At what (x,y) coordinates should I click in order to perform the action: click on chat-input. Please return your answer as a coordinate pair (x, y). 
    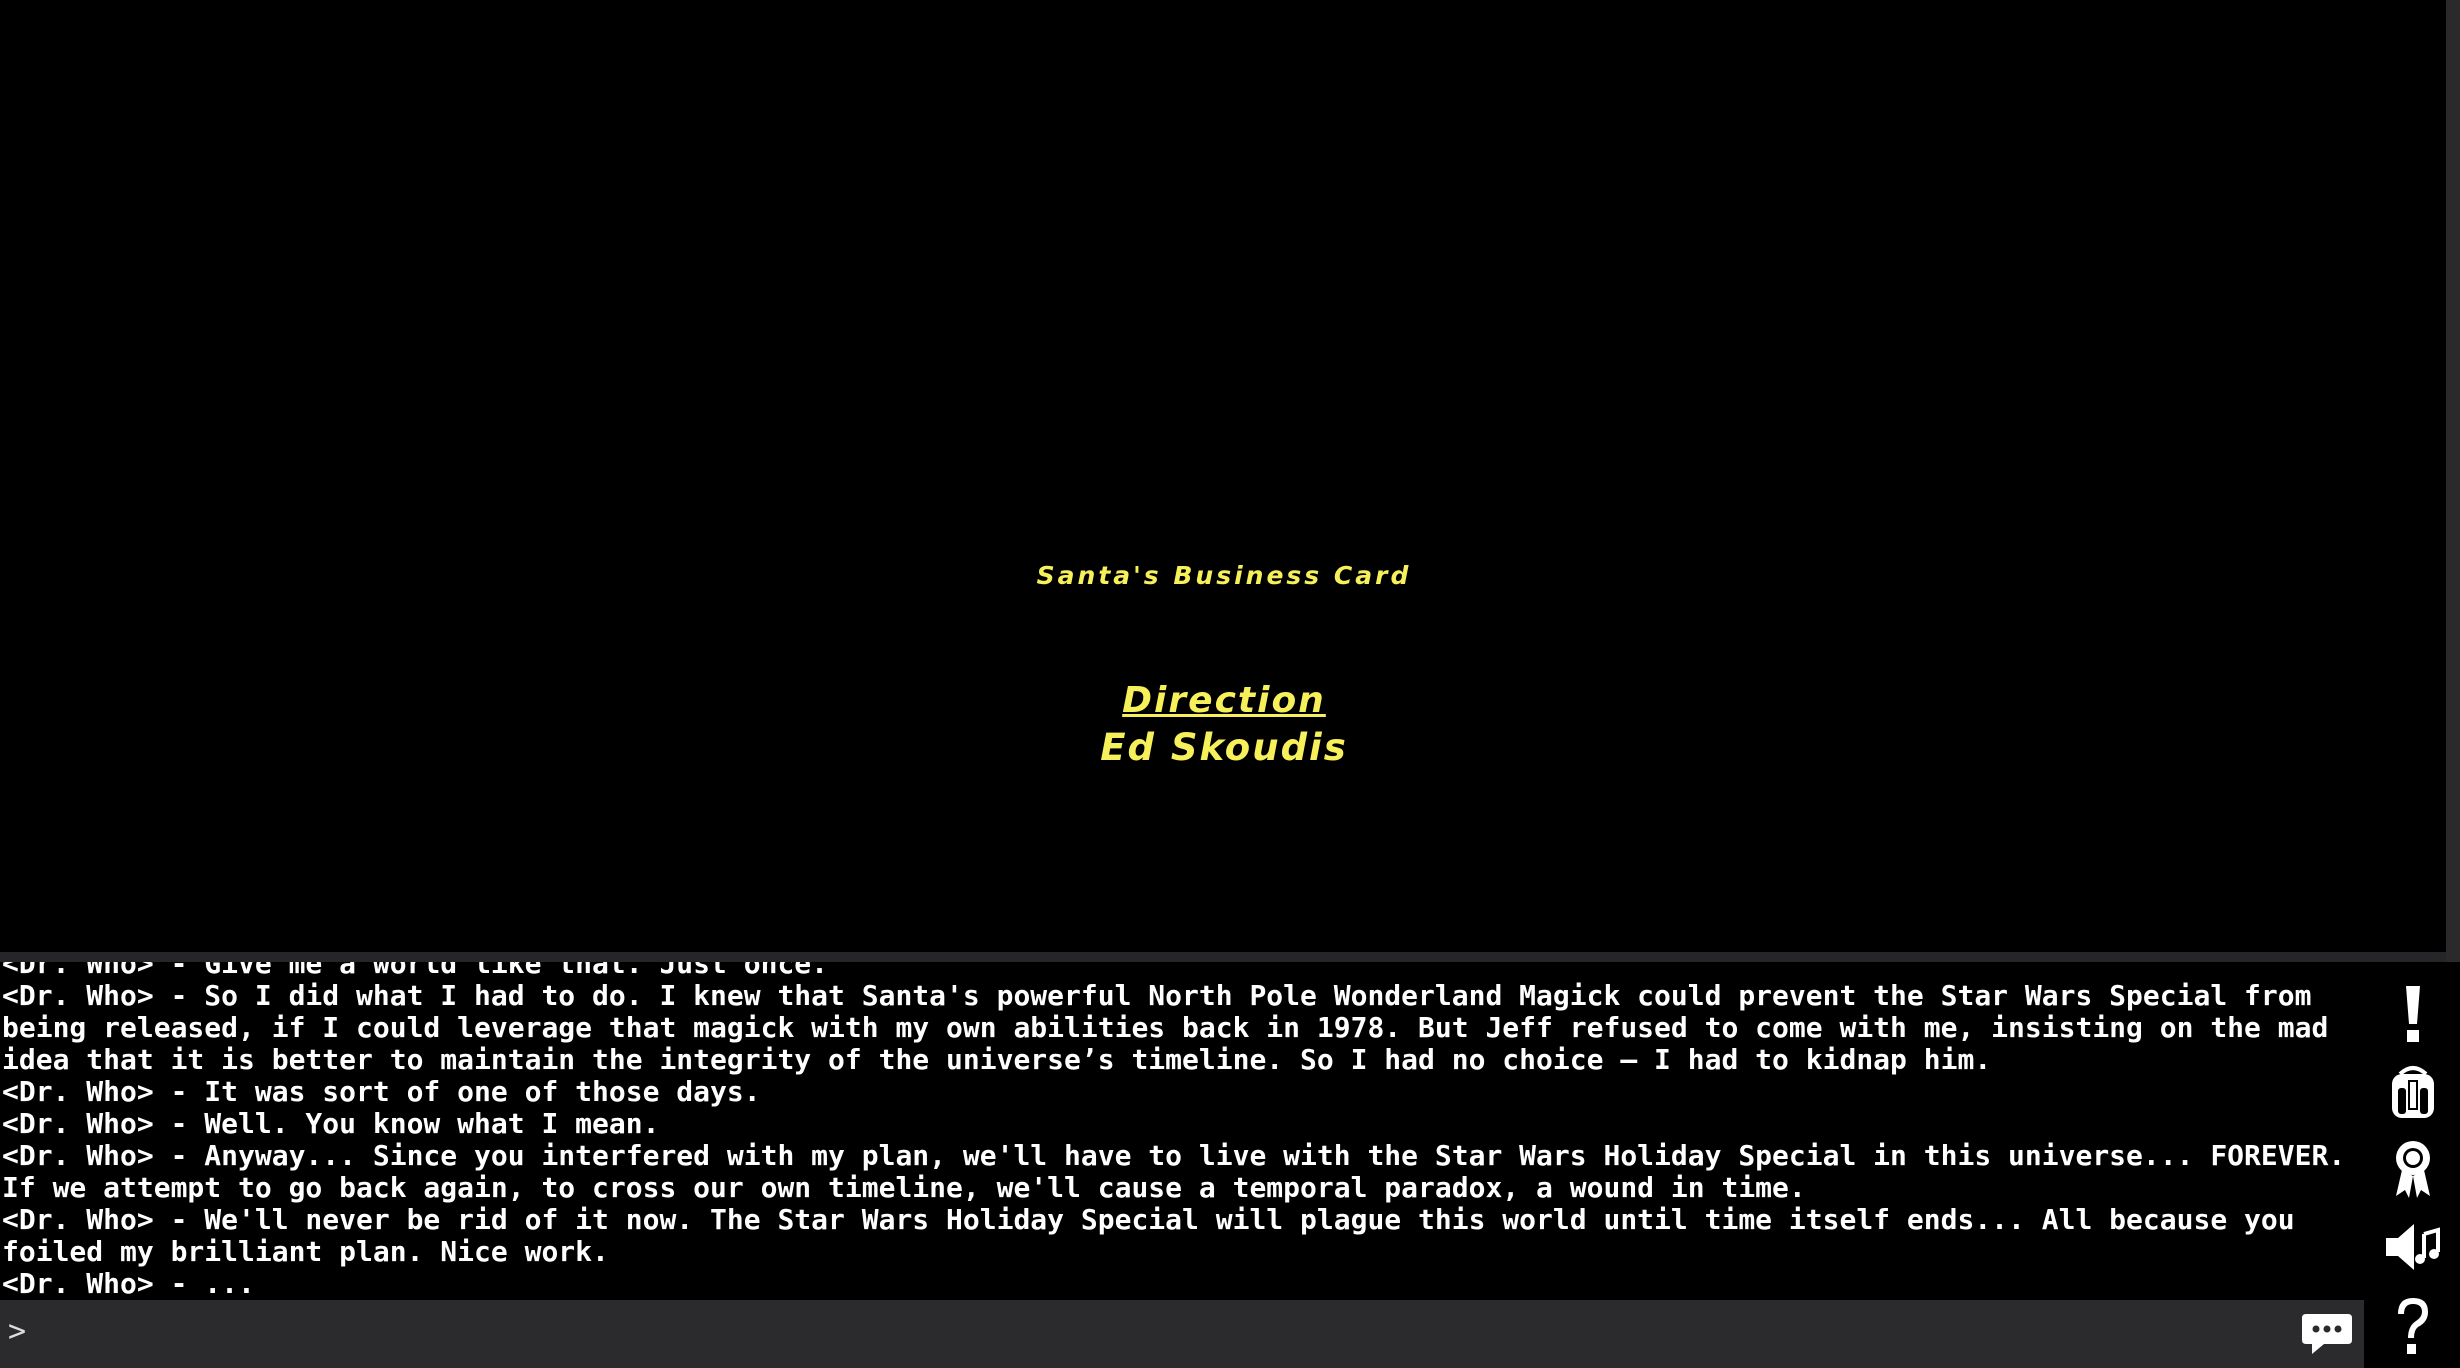
    Looking at the image, I should click on (1157, 1334).